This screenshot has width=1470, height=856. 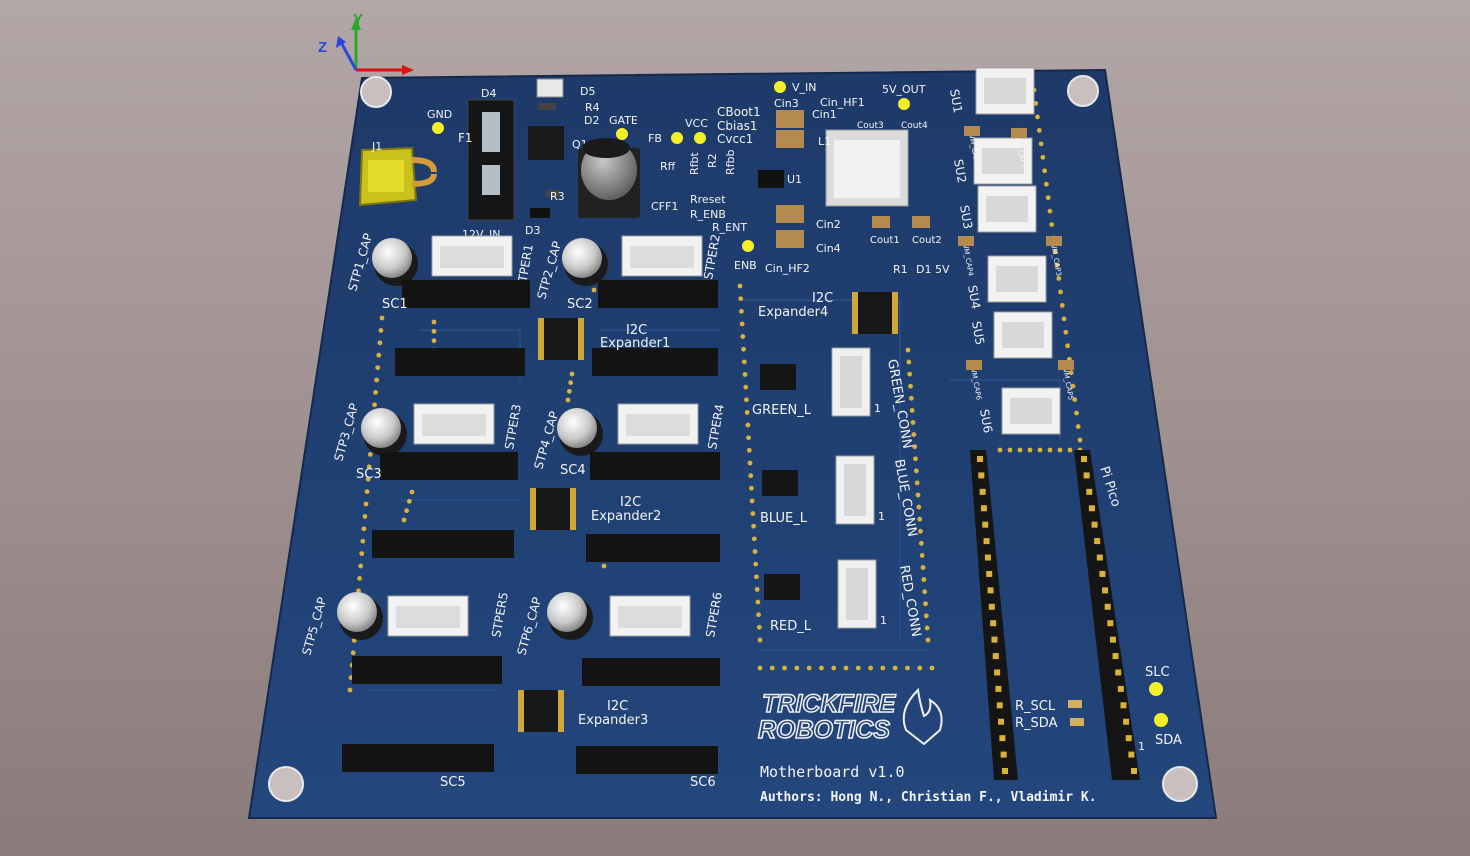 I want to click on stepper1-driver-header, so click(x=466, y=294).